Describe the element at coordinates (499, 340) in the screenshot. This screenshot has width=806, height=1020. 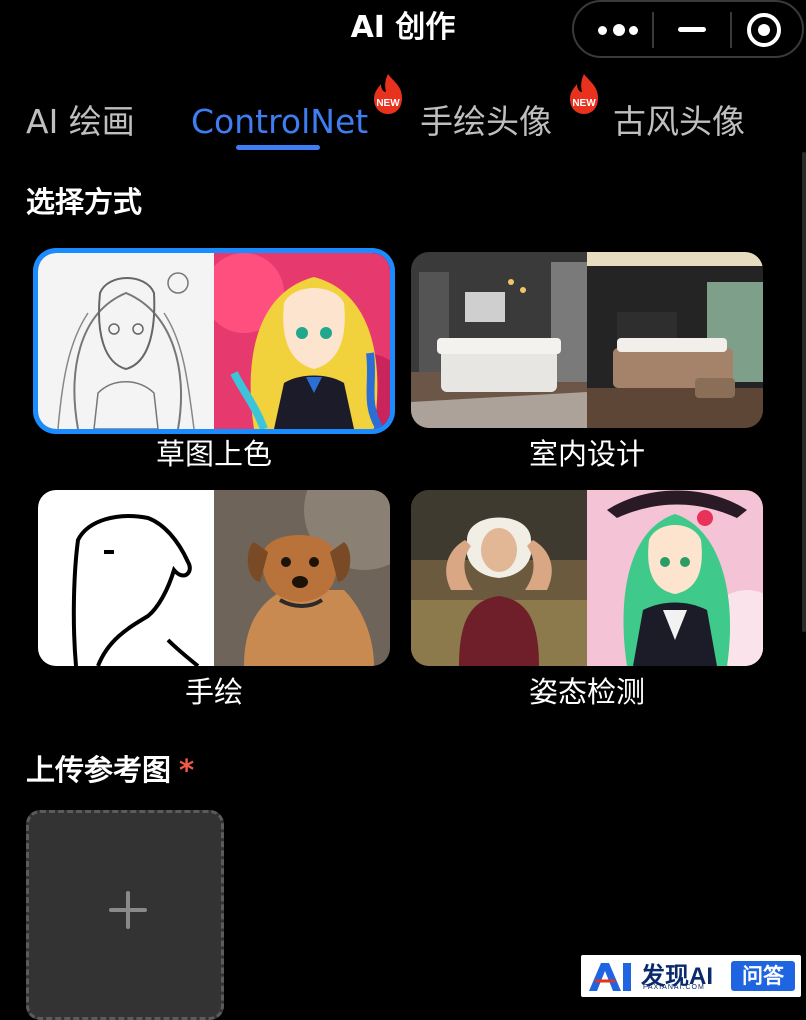
I see `interior-before-image` at that location.